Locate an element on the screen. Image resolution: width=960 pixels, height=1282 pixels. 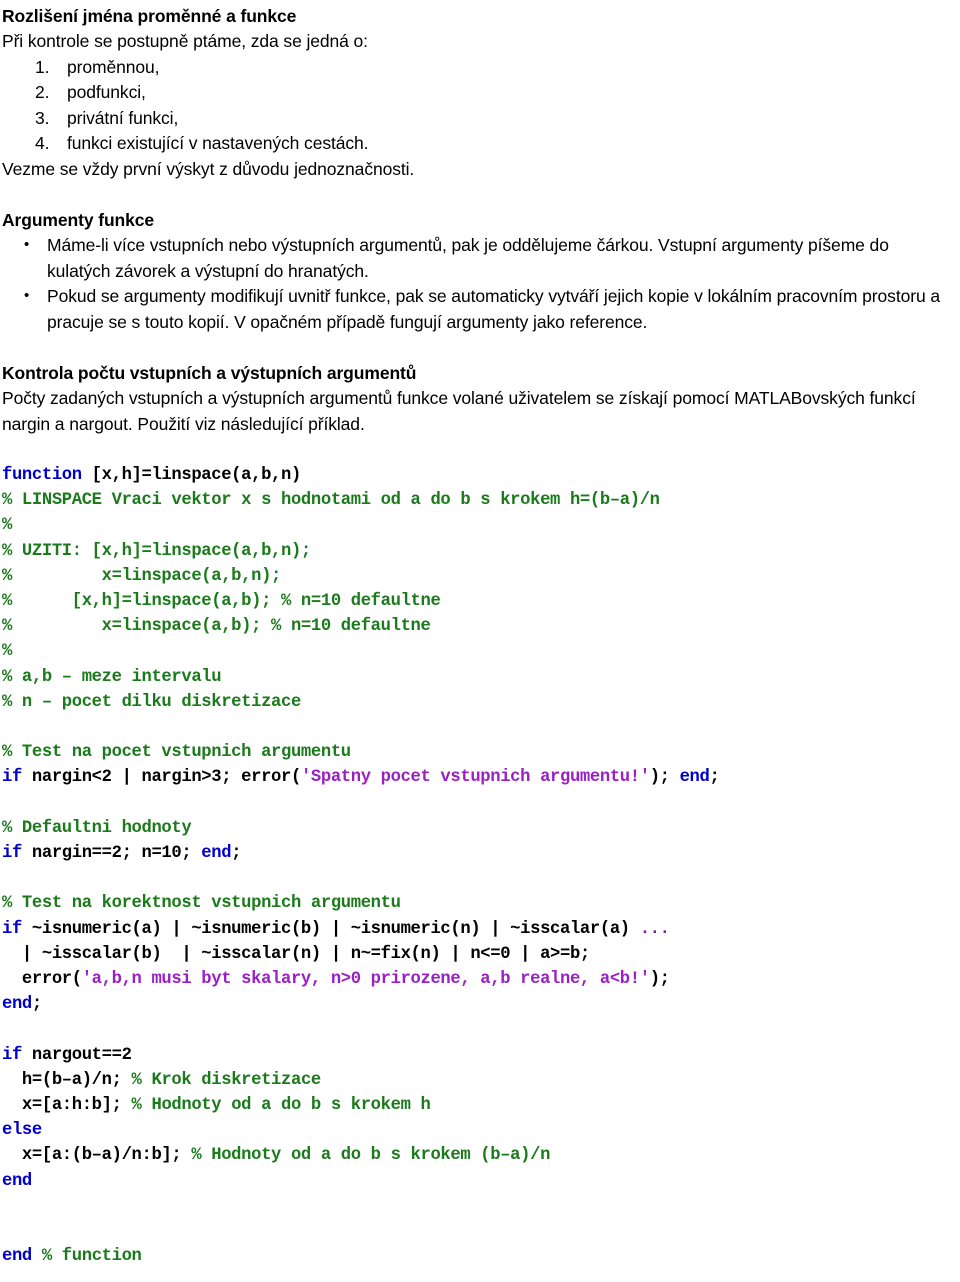
code-line: % n – pocet dilku diskretizace is located at coordinates (481, 702).